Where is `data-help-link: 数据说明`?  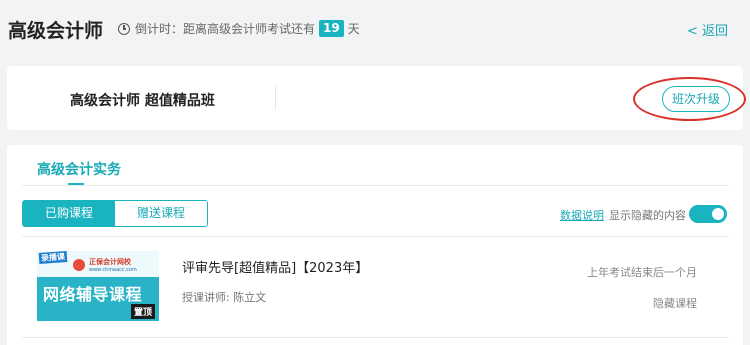
data-help-link: 数据说明 is located at coordinates (582, 215).